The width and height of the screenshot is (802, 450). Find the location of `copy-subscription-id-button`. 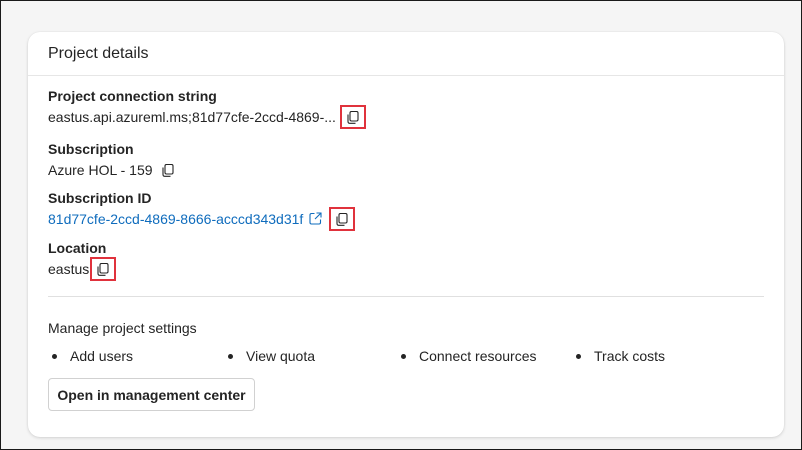

copy-subscription-id-button is located at coordinates (342, 219).